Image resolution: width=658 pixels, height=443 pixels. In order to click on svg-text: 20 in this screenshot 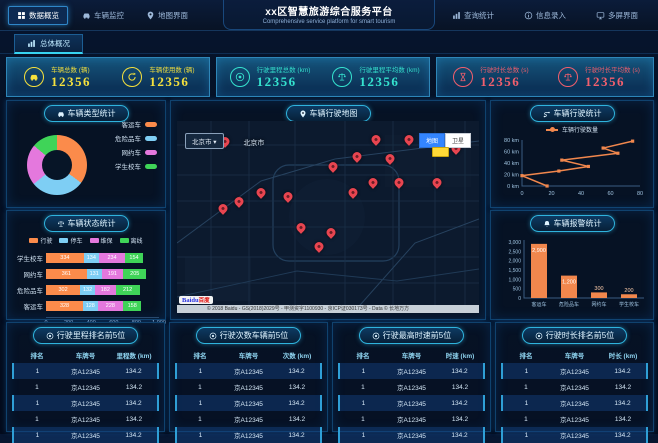, I will do `click(551, 194)`.